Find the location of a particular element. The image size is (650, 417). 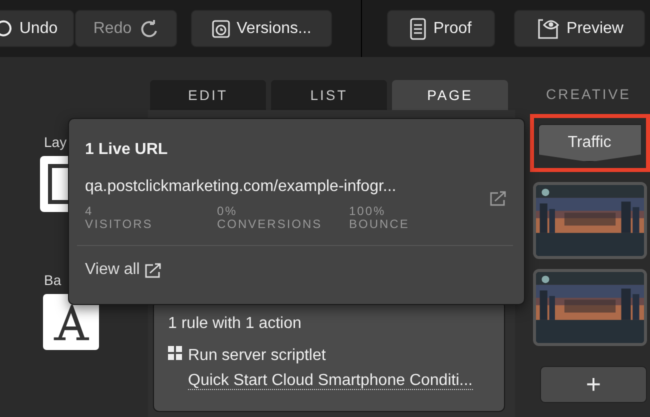

grid-icon is located at coordinates (175, 353).